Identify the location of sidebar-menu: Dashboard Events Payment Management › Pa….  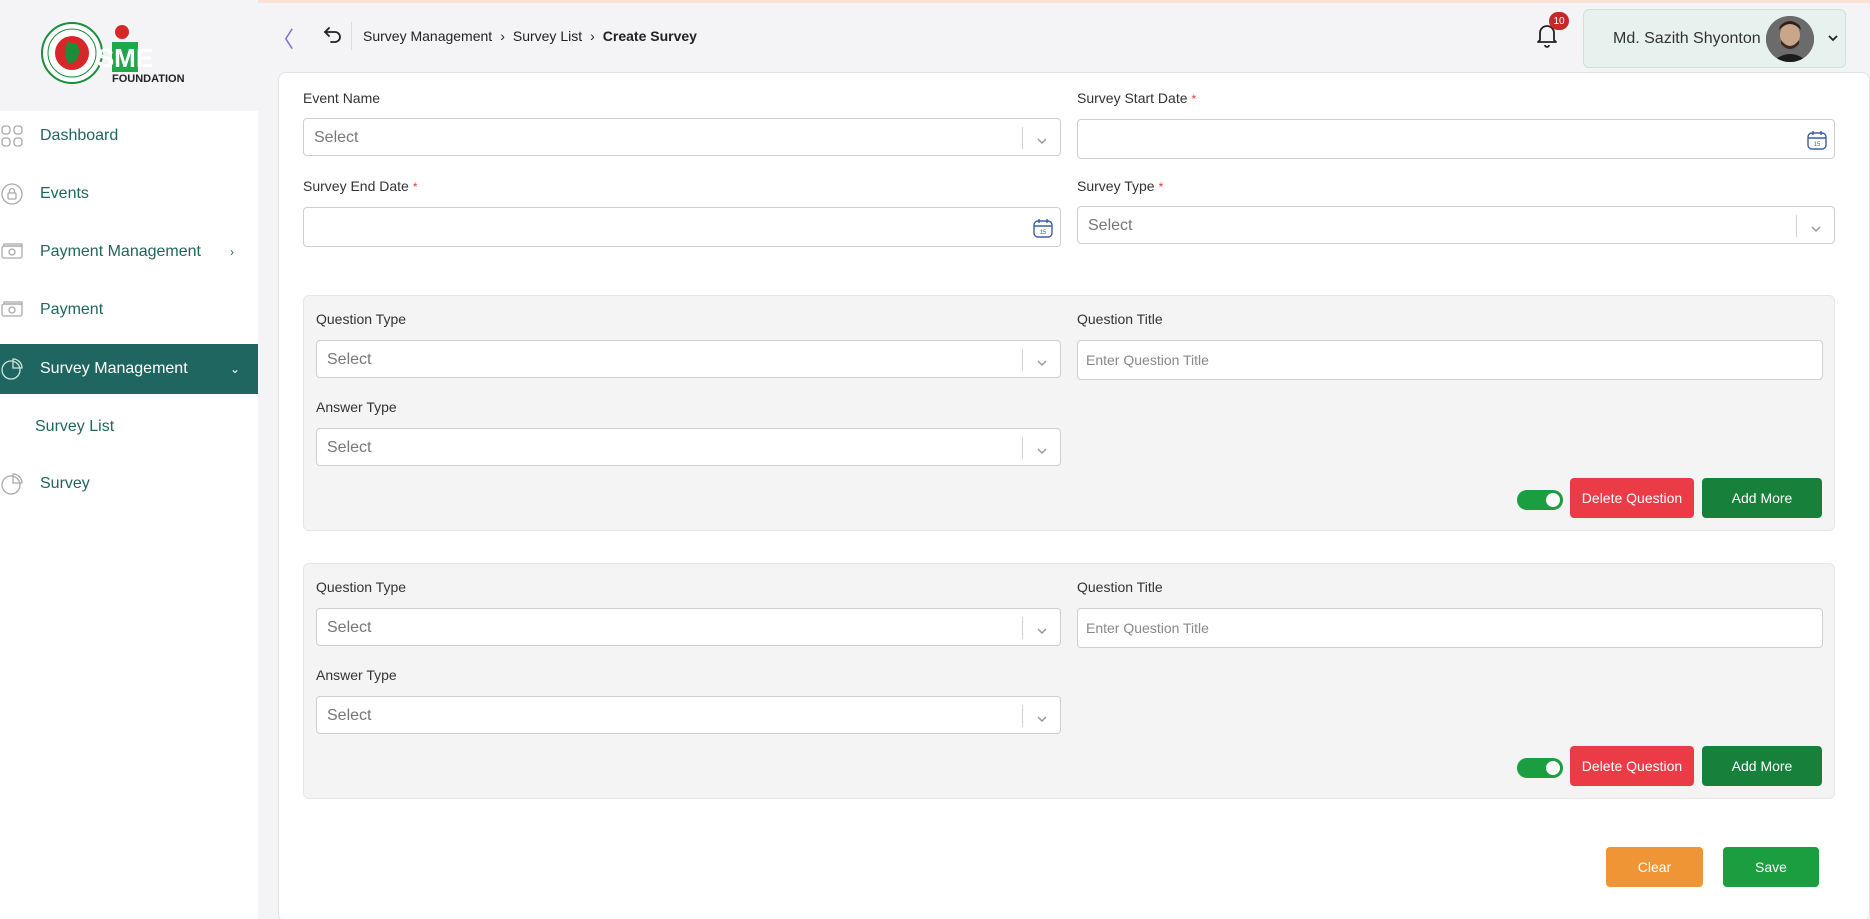
(129, 515).